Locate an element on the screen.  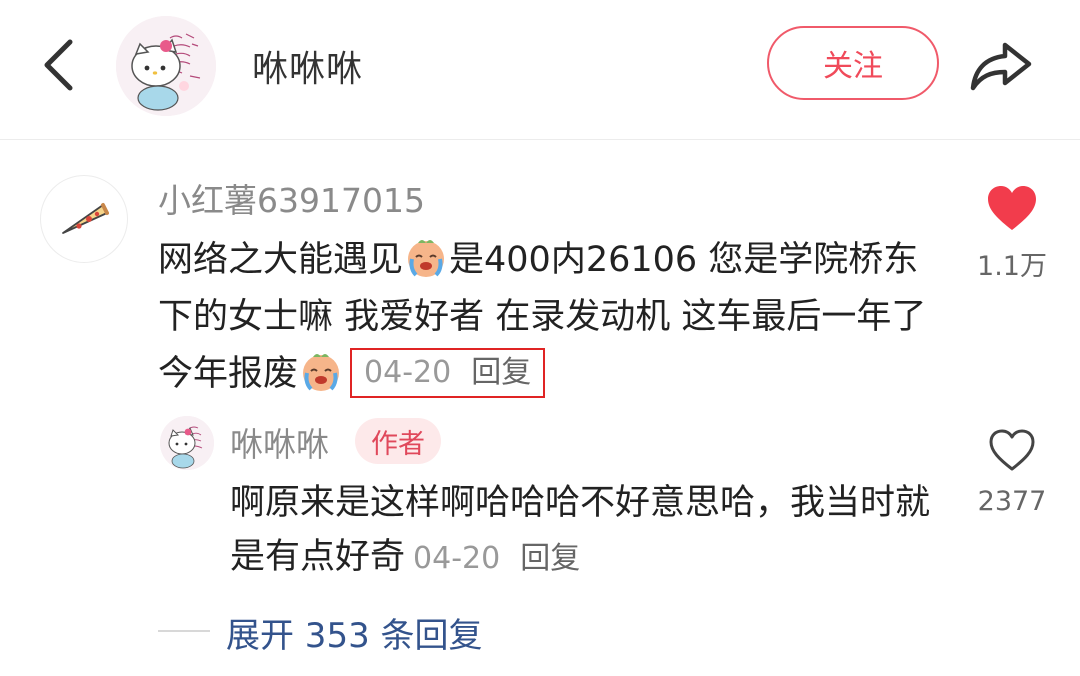
reply-text-body: 啊原来是这样啊哈哈哈不好意思哈，我当时就是有点好奇 is located at coordinates (580, 530).